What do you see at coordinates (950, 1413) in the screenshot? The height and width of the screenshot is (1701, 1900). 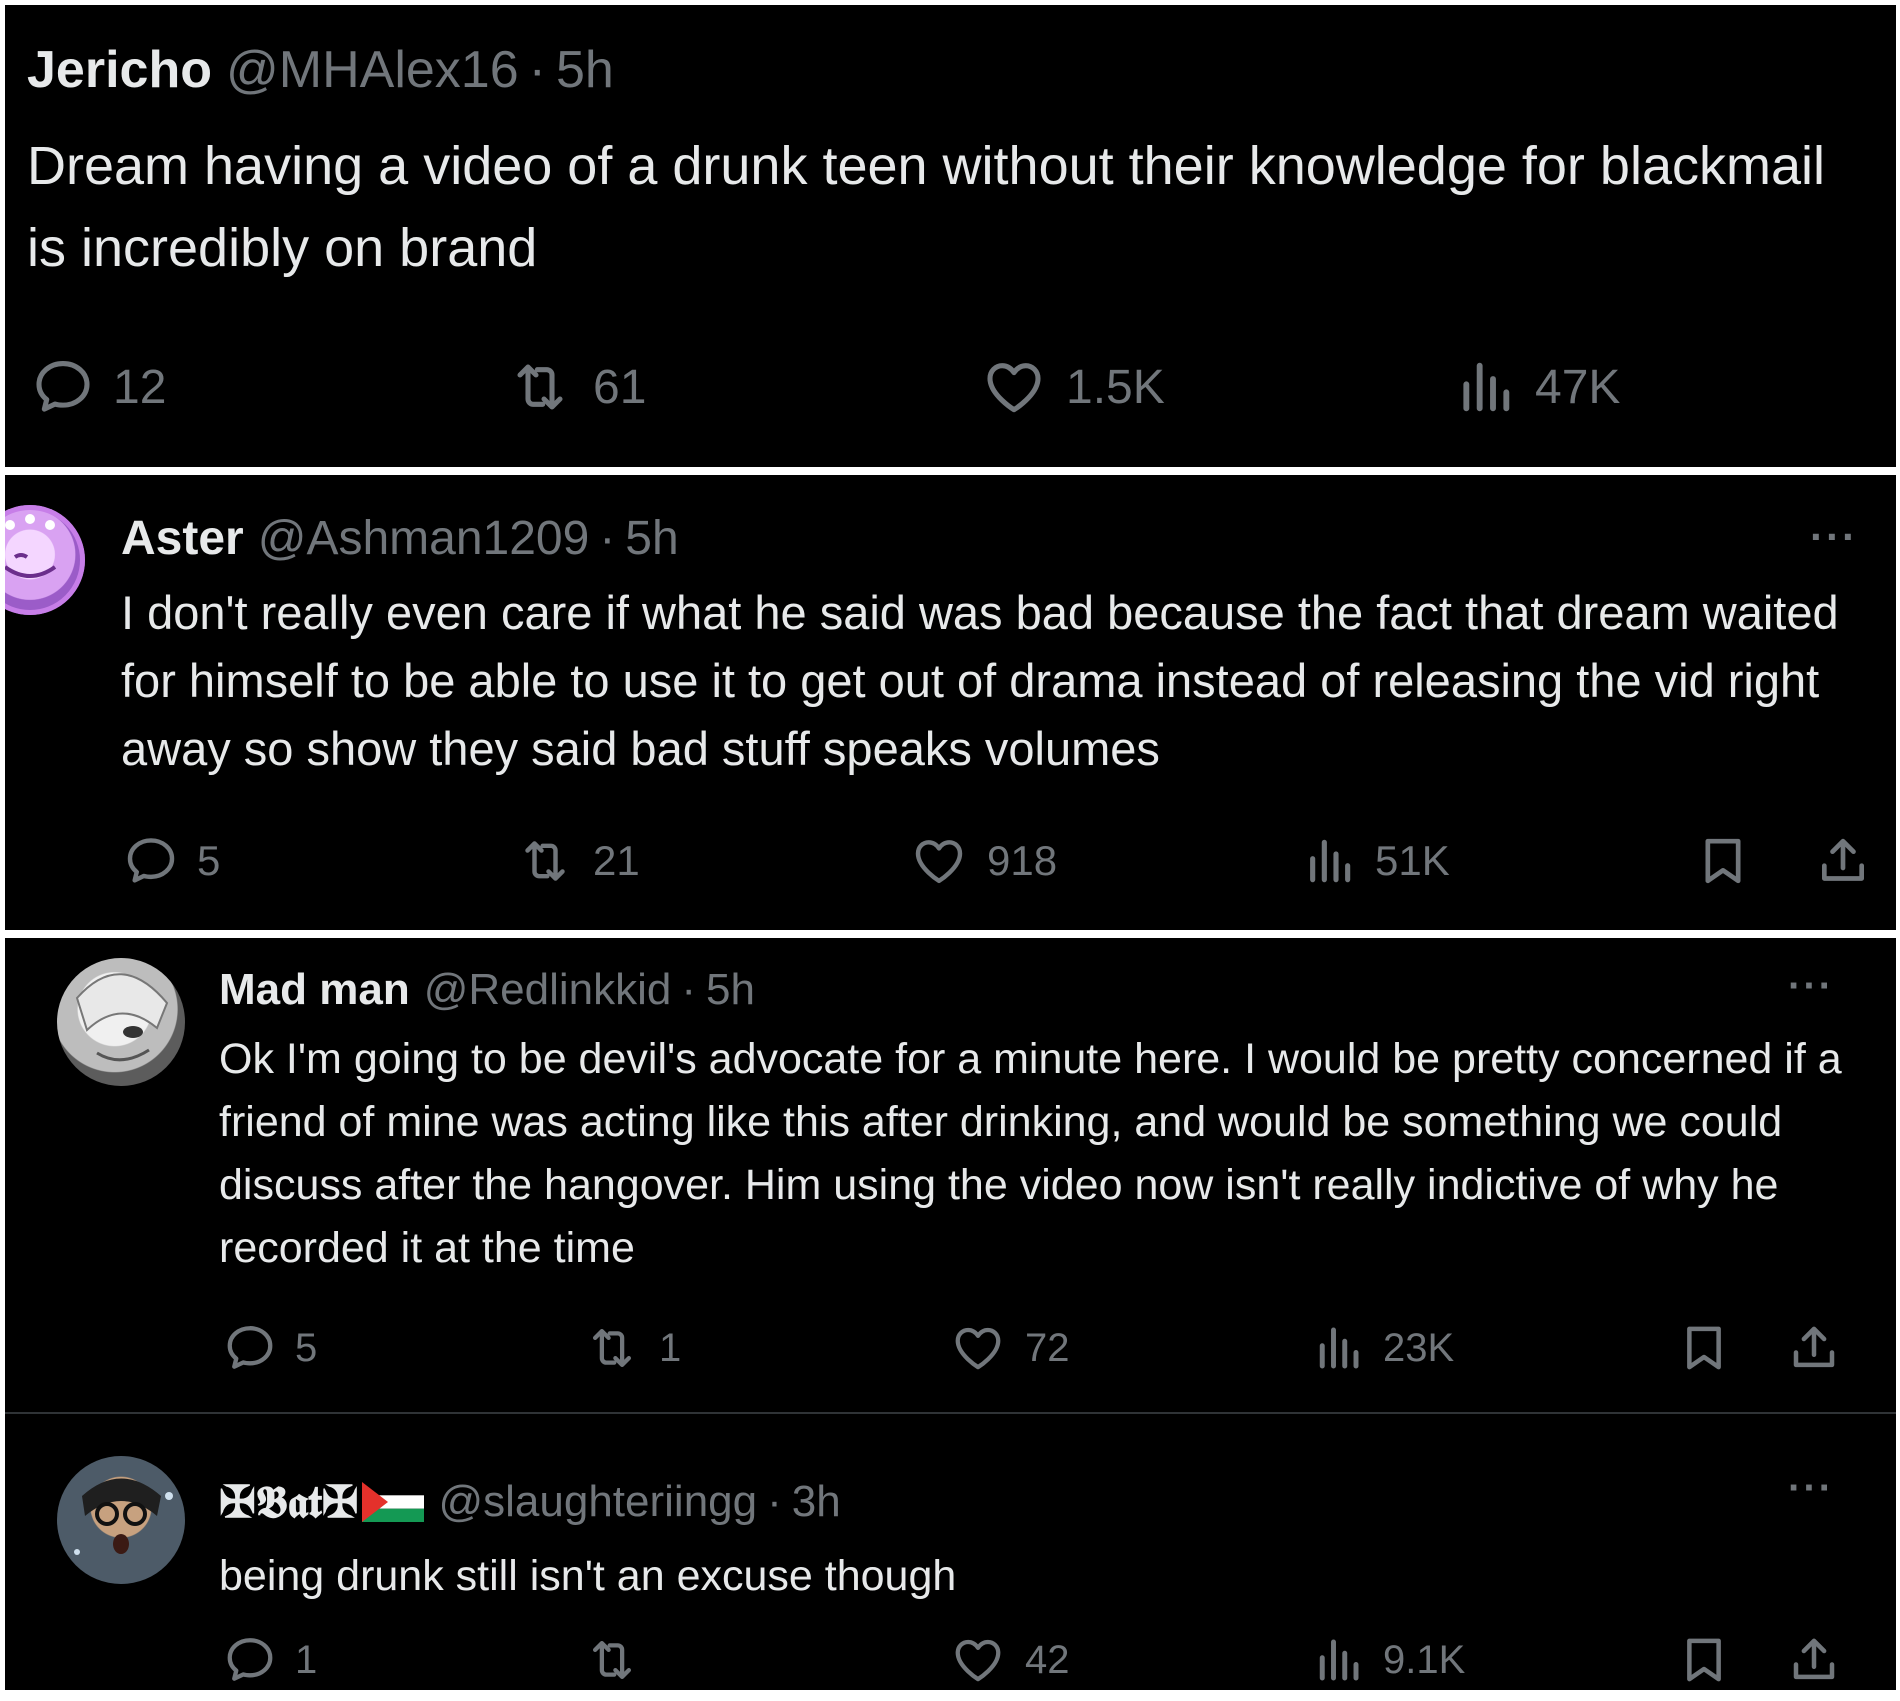 I see `tweet-divider` at bounding box center [950, 1413].